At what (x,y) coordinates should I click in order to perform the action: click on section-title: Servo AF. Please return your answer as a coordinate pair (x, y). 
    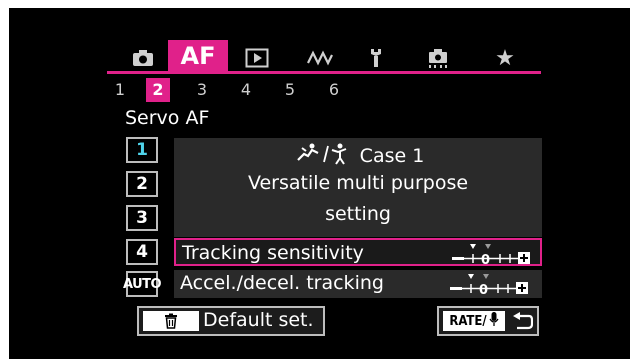
    Looking at the image, I should click on (167, 118).